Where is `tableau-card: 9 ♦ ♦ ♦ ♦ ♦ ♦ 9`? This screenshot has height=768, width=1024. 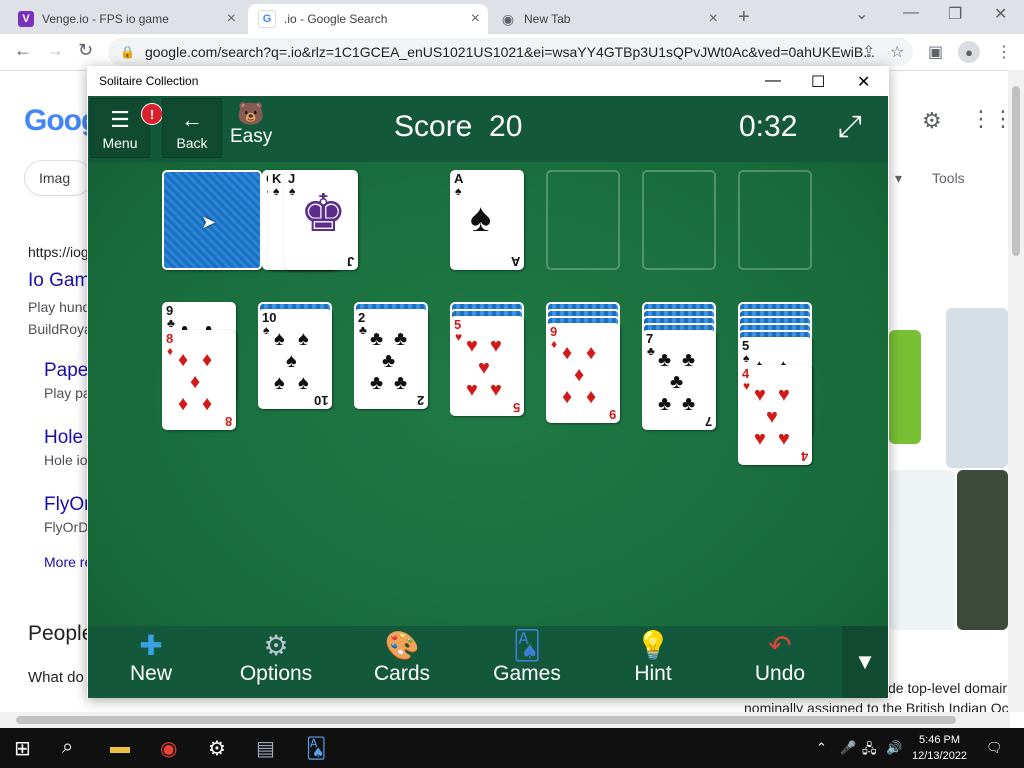 tableau-card: 9 ♦ ♦ ♦ ♦ ♦ ♦ 9 is located at coordinates (583, 373).